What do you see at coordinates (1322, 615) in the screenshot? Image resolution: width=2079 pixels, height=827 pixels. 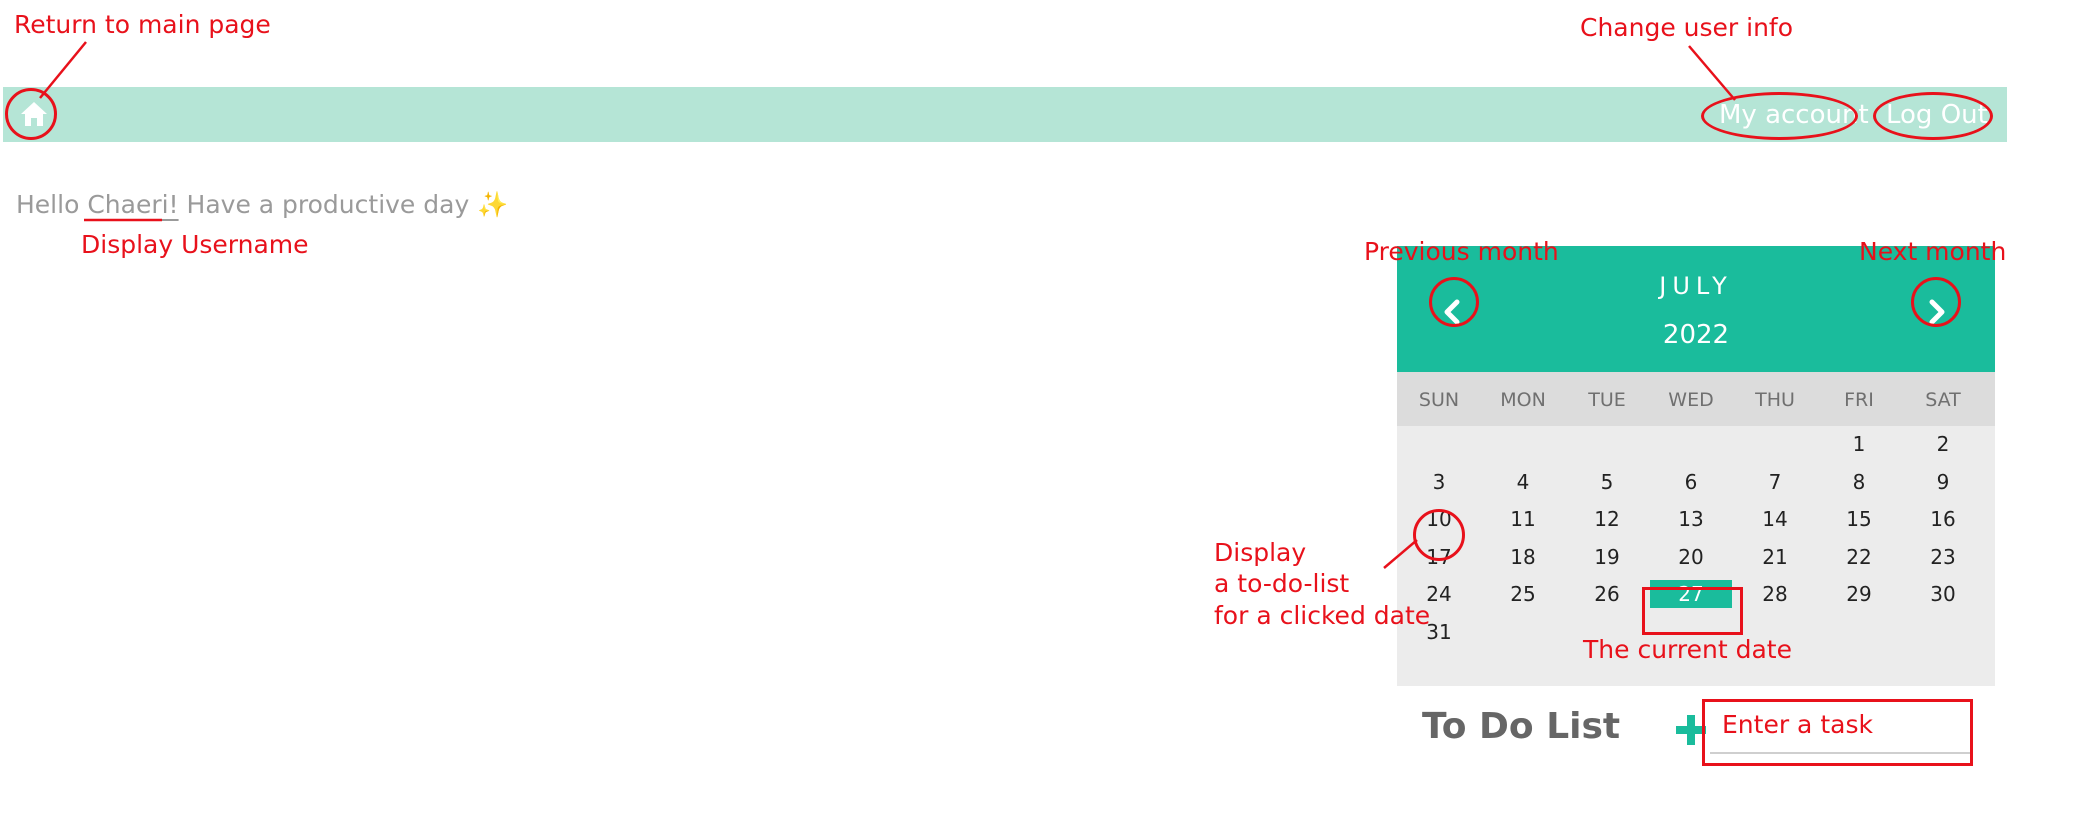 I see `annotation-display-todo-line-3: for a clicked date` at bounding box center [1322, 615].